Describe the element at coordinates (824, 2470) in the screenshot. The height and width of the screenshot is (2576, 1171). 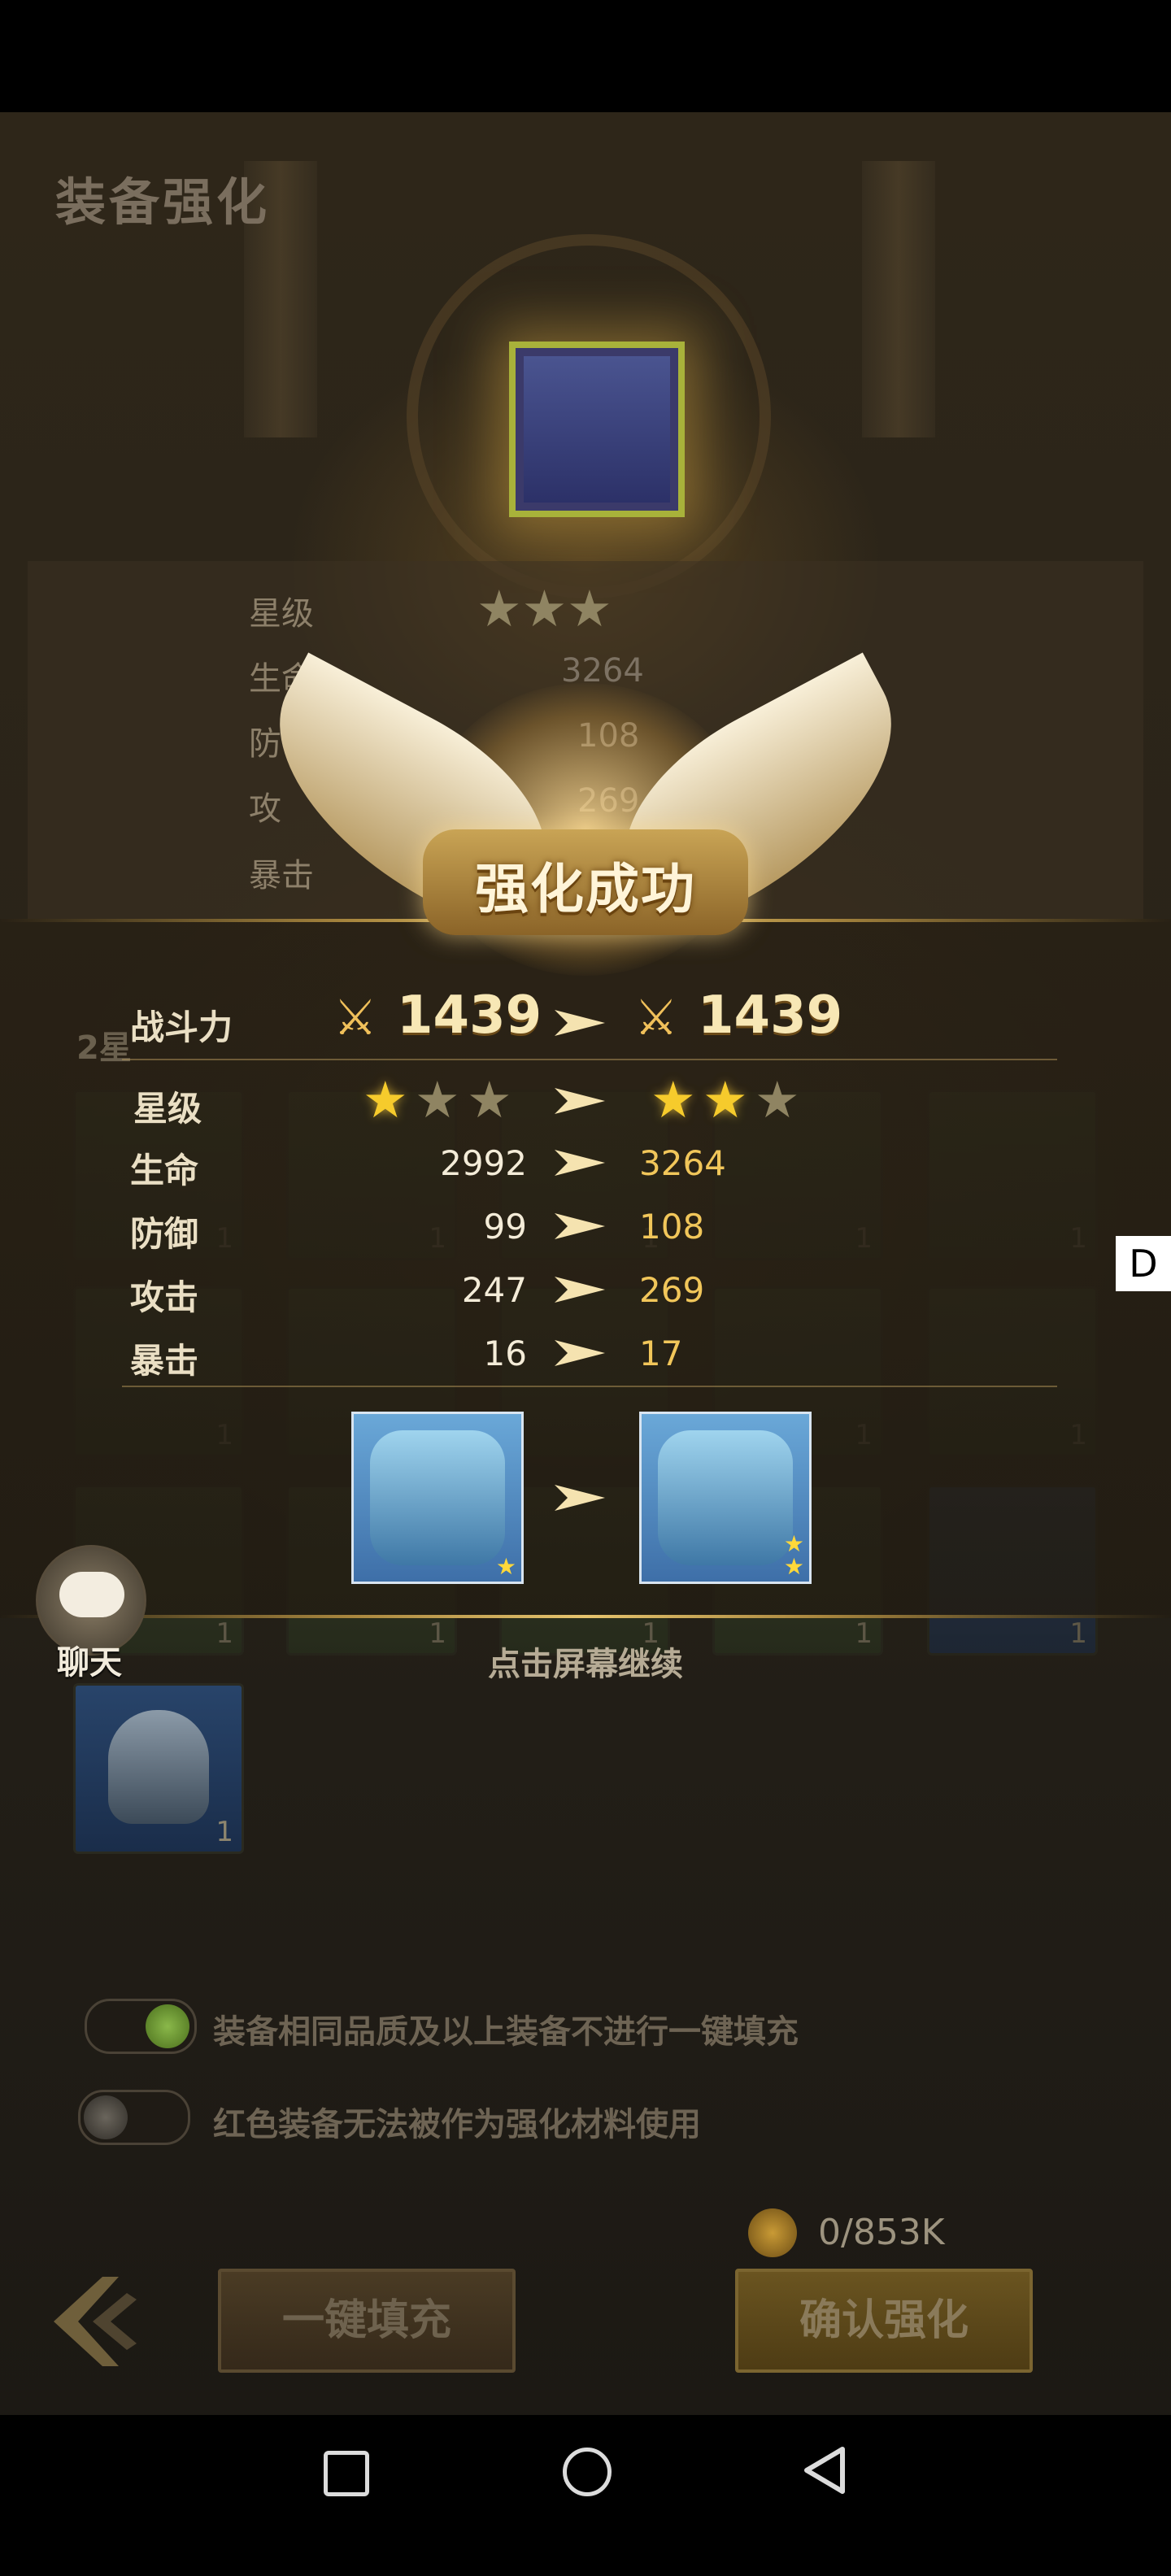
I see `back-nav-icon` at that location.